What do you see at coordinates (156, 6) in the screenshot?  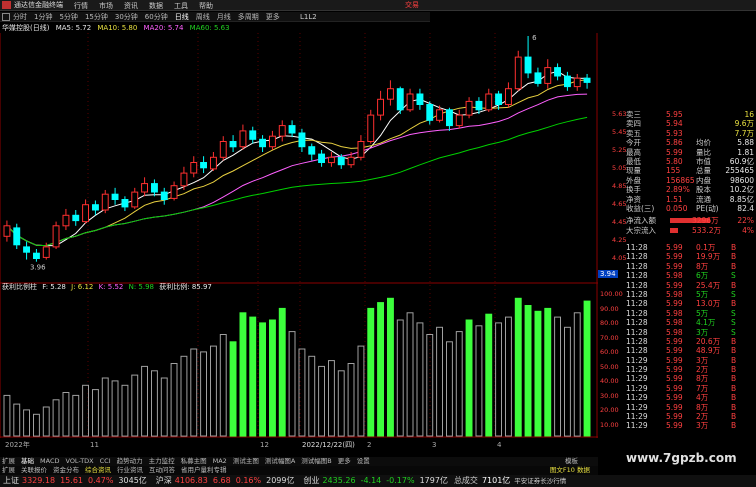 I see `menu-data: 数据` at bounding box center [156, 6].